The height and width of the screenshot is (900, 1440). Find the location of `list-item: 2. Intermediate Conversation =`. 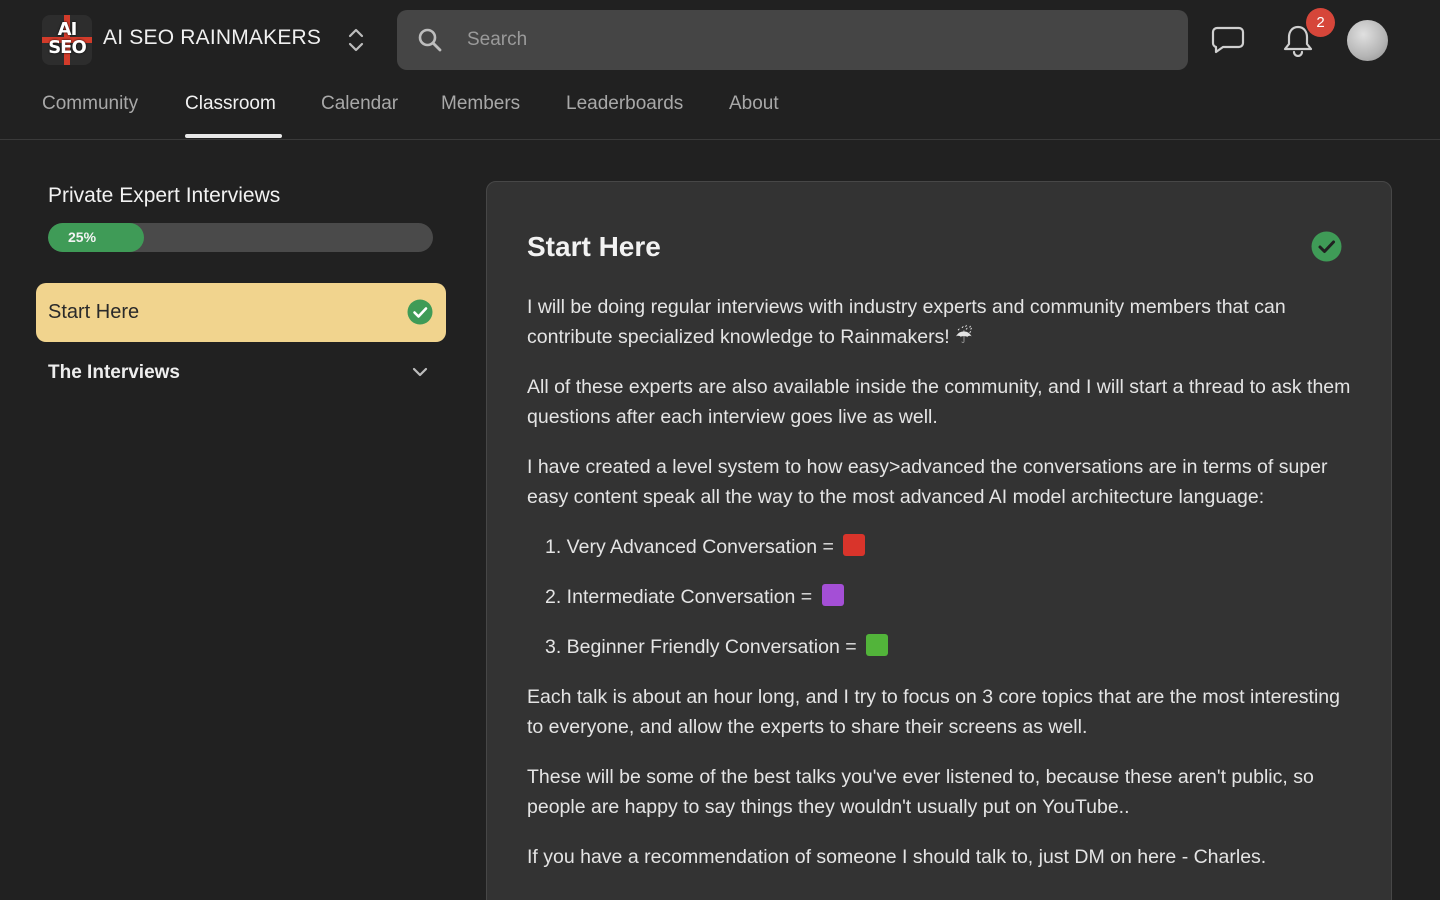

list-item: 2. Intermediate Conversation = is located at coordinates (694, 597).